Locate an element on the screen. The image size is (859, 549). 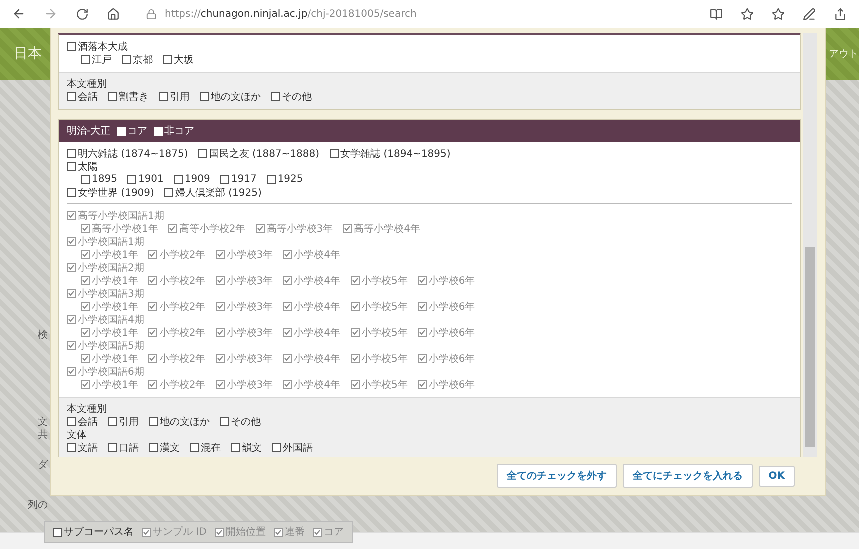
checkbox-label: 国民之友 (1887~1888) is located at coordinates (264, 154).